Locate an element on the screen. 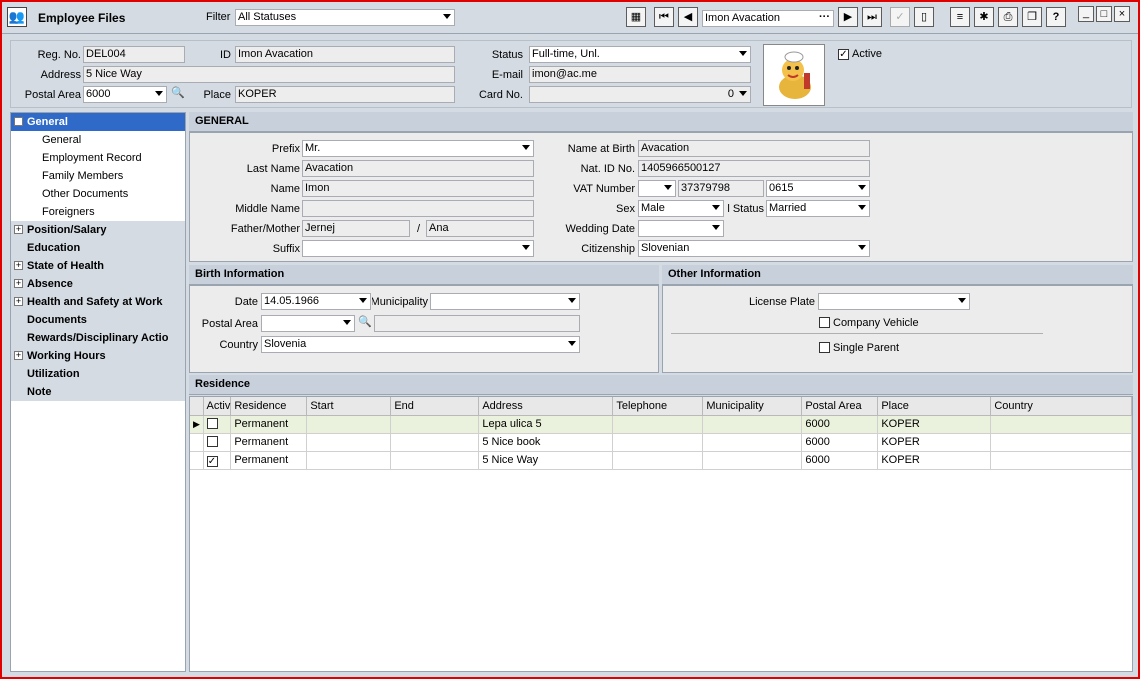 This screenshot has height=679, width=1140. minimize-icon: _ is located at coordinates (1086, 14).